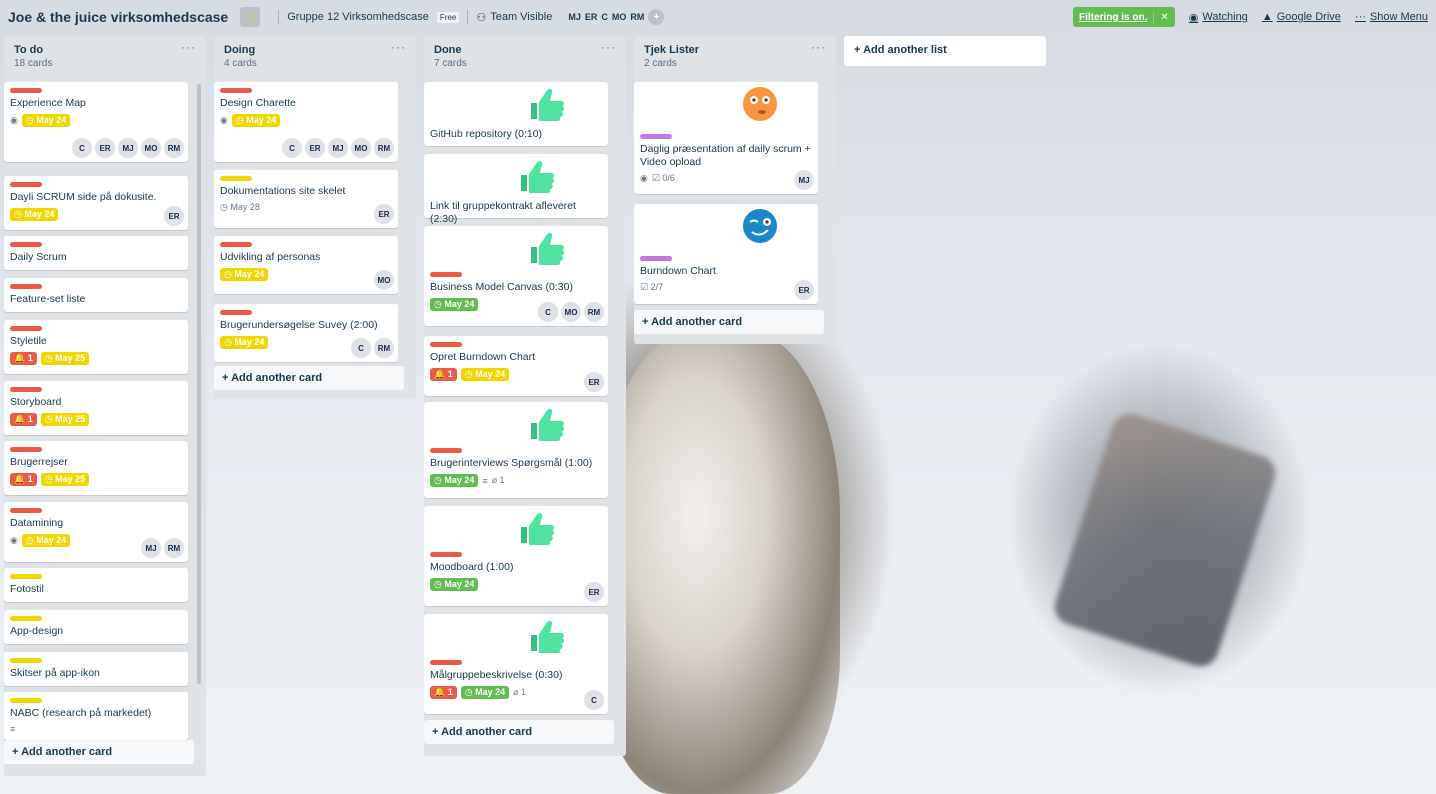  Describe the element at coordinates (96, 295) in the screenshot. I see `card: Feature-set liste` at that location.